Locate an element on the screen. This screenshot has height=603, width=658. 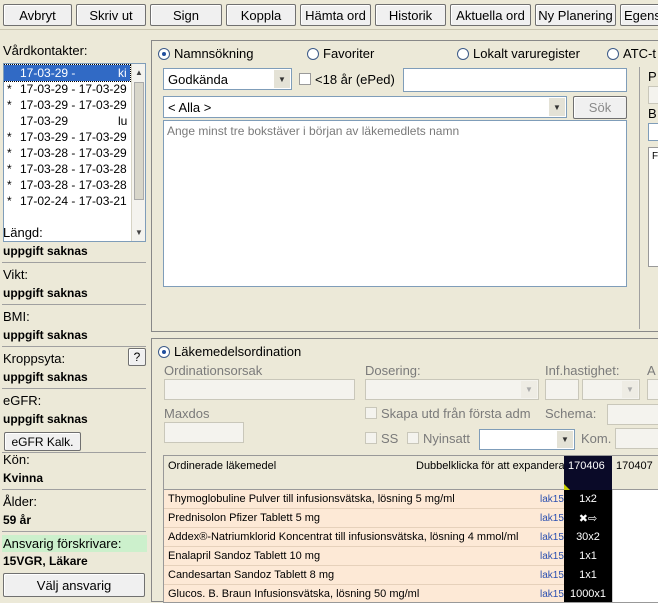
scroll-down-icon: ▼ is located at coordinates (139, 232).